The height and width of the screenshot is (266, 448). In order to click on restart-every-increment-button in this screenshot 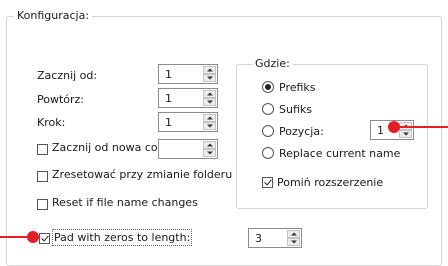, I will do `click(209, 145)`.